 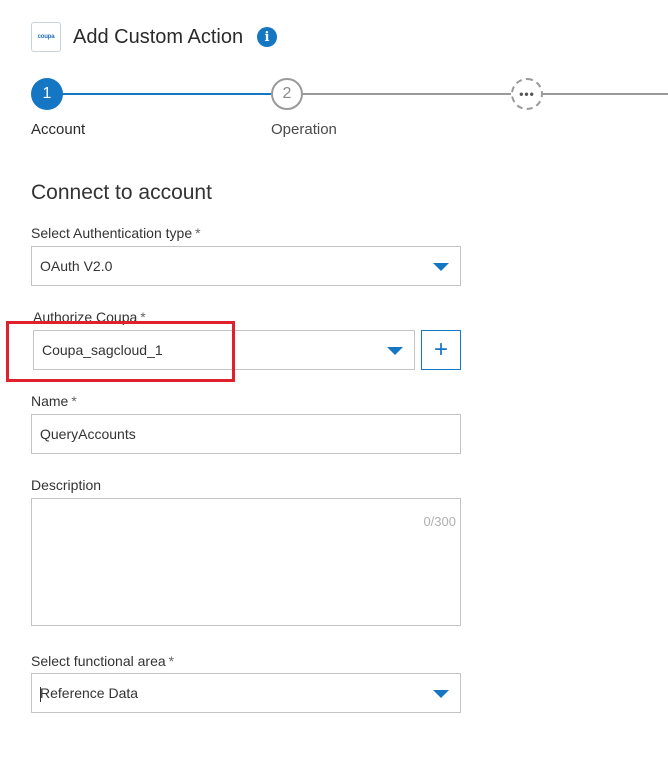 I want to click on highlight-box, so click(x=120, y=351).